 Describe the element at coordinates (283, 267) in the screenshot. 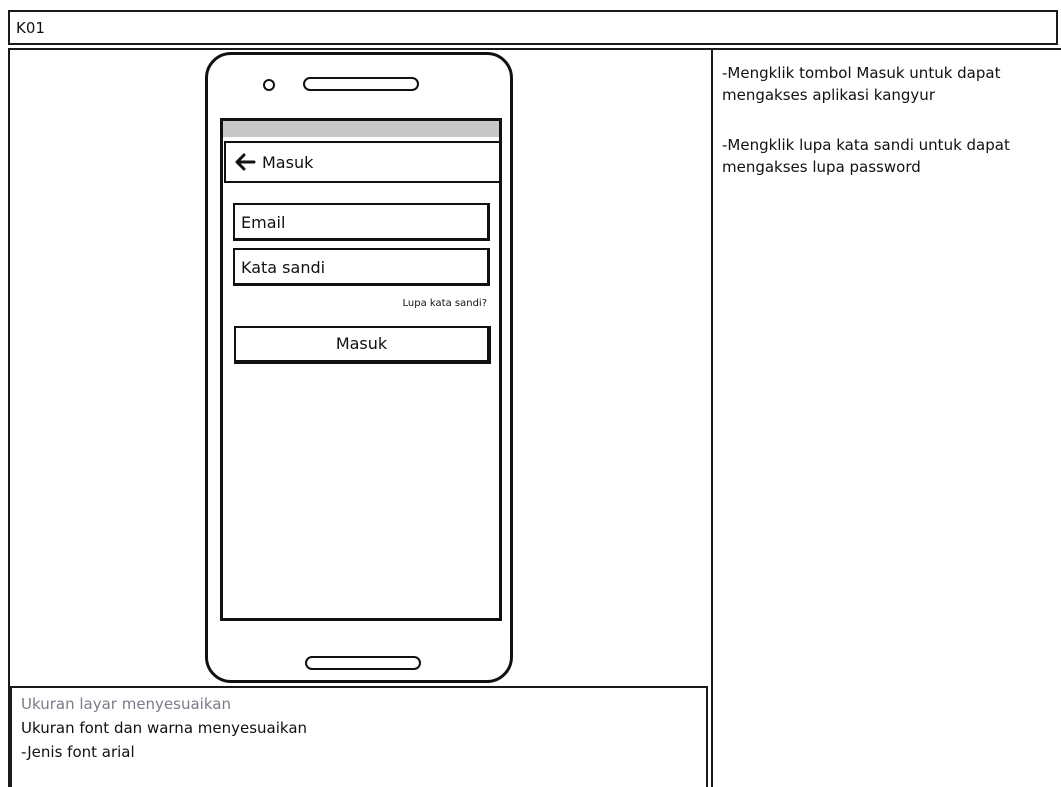

I see `password-placeholder: Kata sandi` at that location.